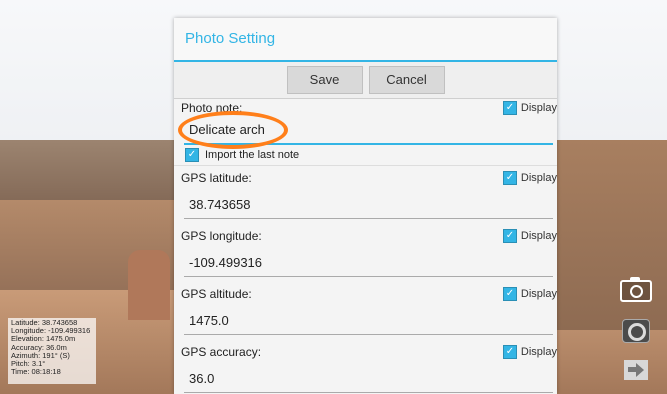 The width and height of the screenshot is (667, 394). I want to click on gps-longitude-input: -109.499316, so click(368, 263).